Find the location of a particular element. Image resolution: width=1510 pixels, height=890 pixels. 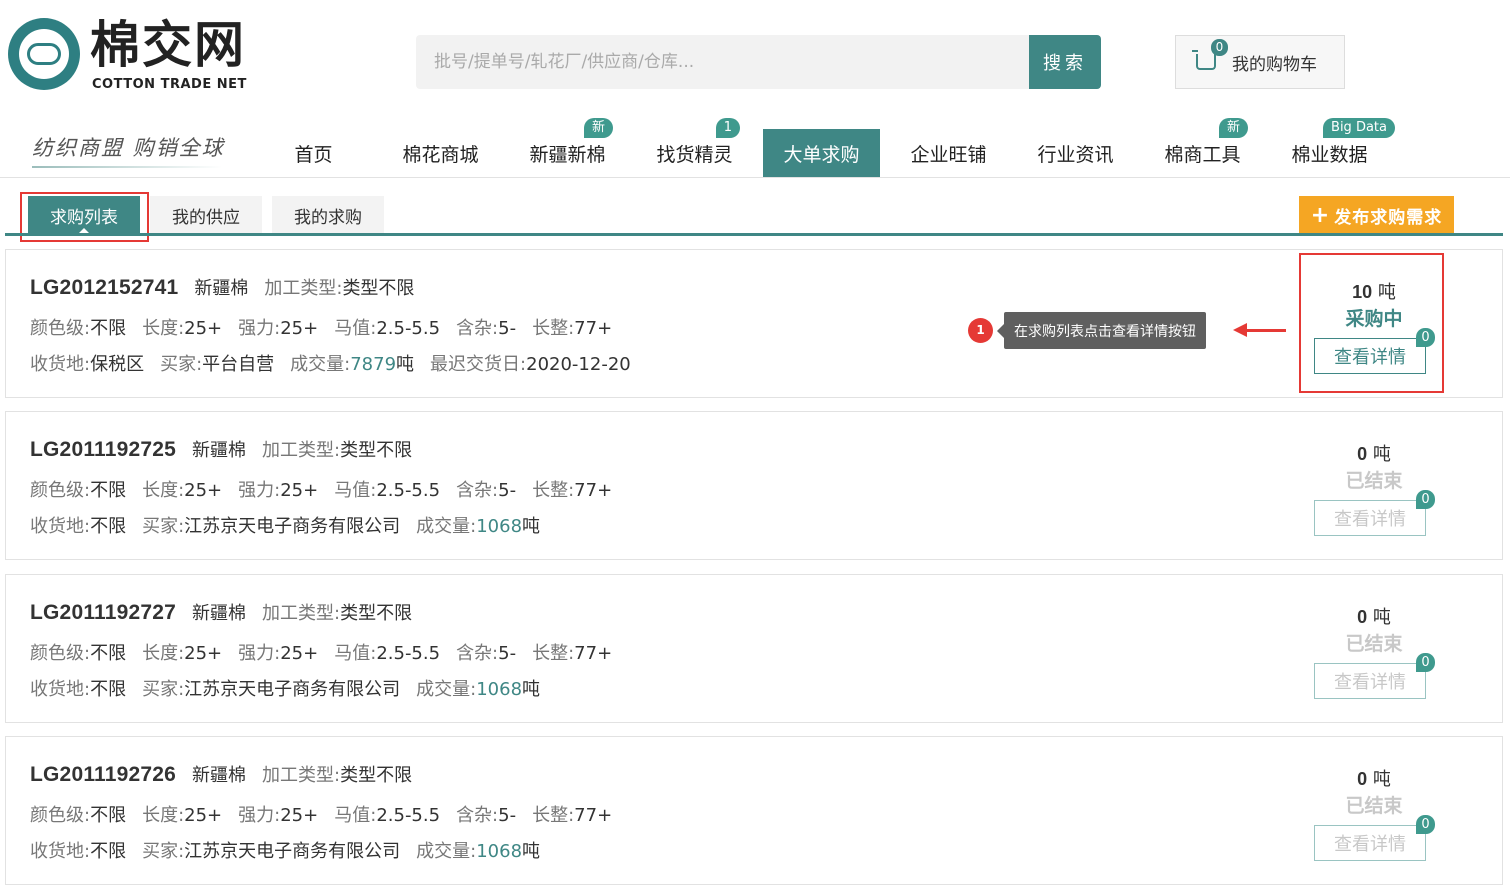

nav-item-label: 首页 is located at coordinates (313, 154).